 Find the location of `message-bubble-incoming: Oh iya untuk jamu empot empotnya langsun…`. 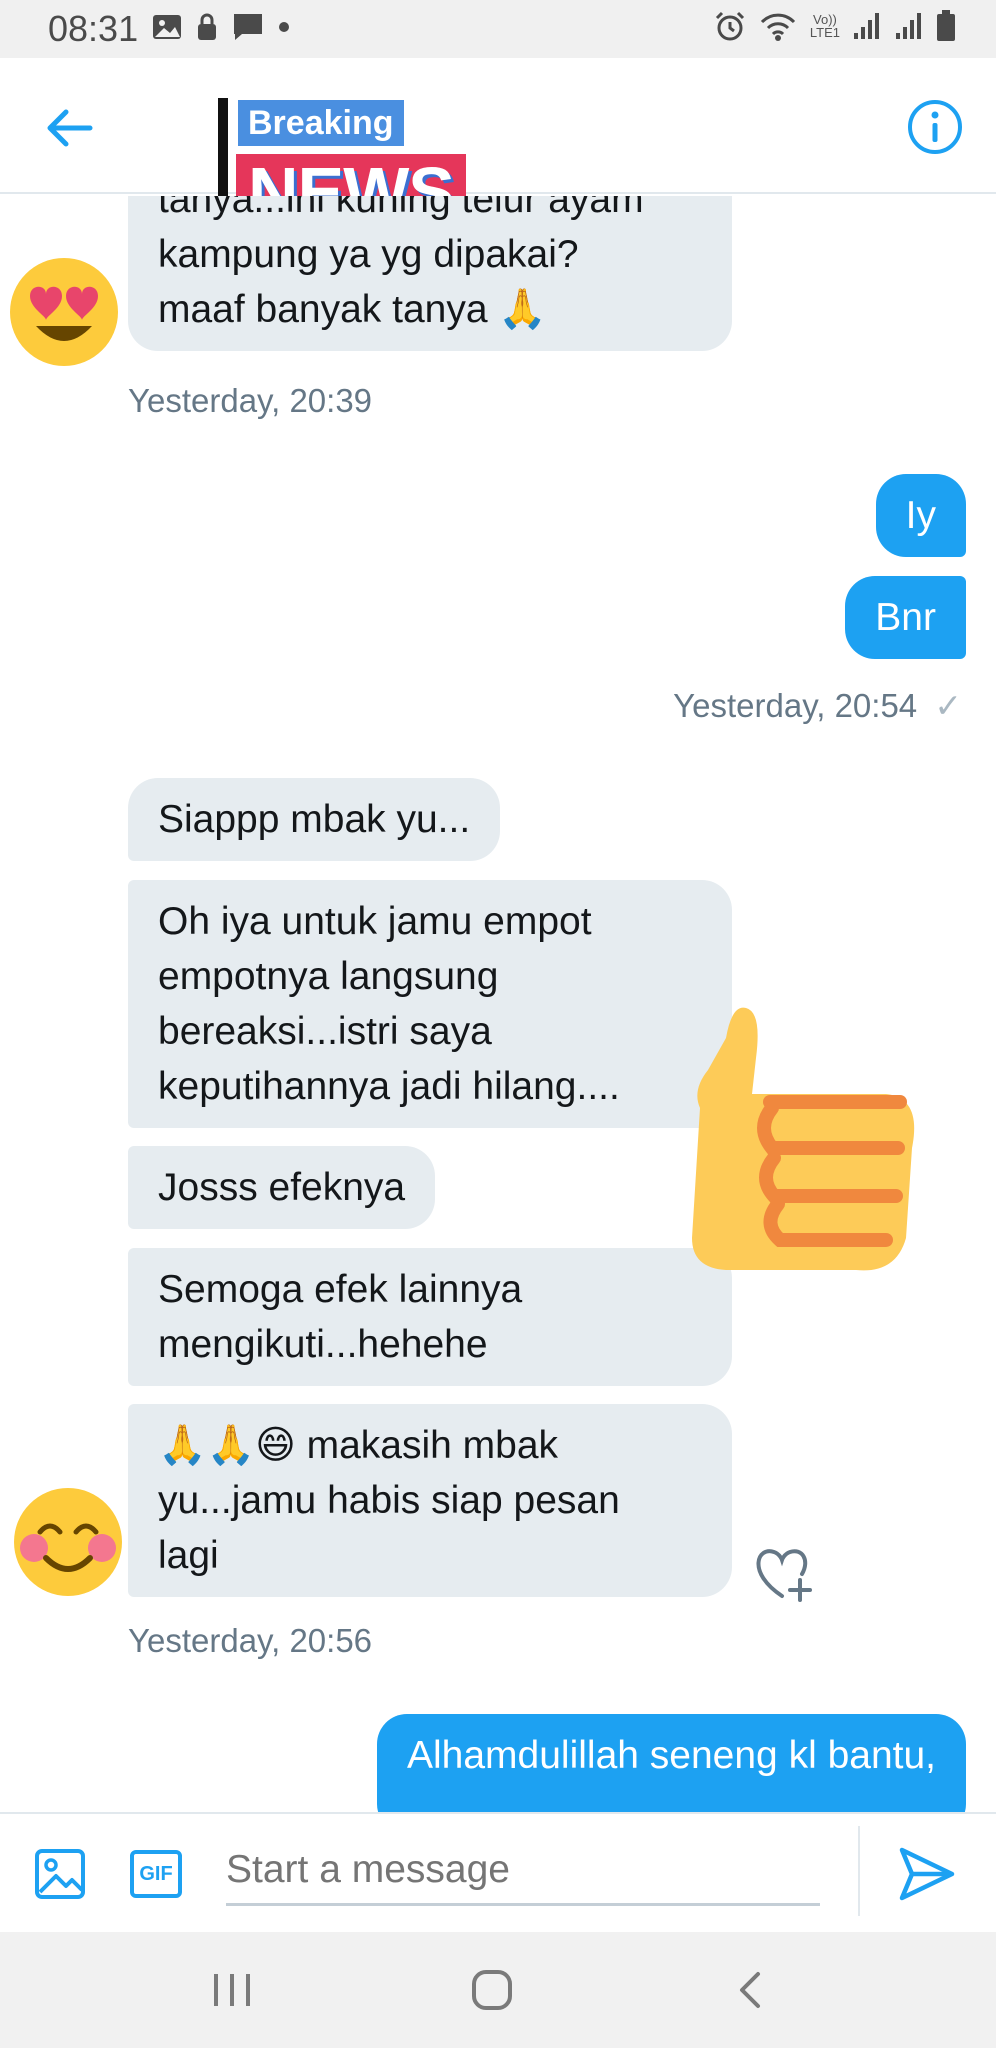

message-bubble-incoming: Oh iya untuk jamu empot empotnya langsun… is located at coordinates (430, 1004).